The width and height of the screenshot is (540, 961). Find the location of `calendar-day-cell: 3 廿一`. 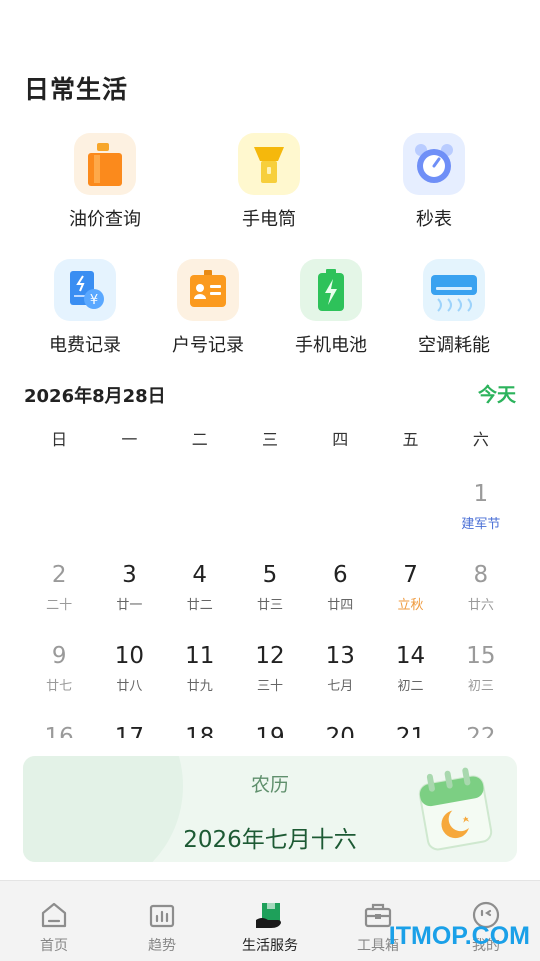

calendar-day-cell: 3 廿一 is located at coordinates (129, 591).